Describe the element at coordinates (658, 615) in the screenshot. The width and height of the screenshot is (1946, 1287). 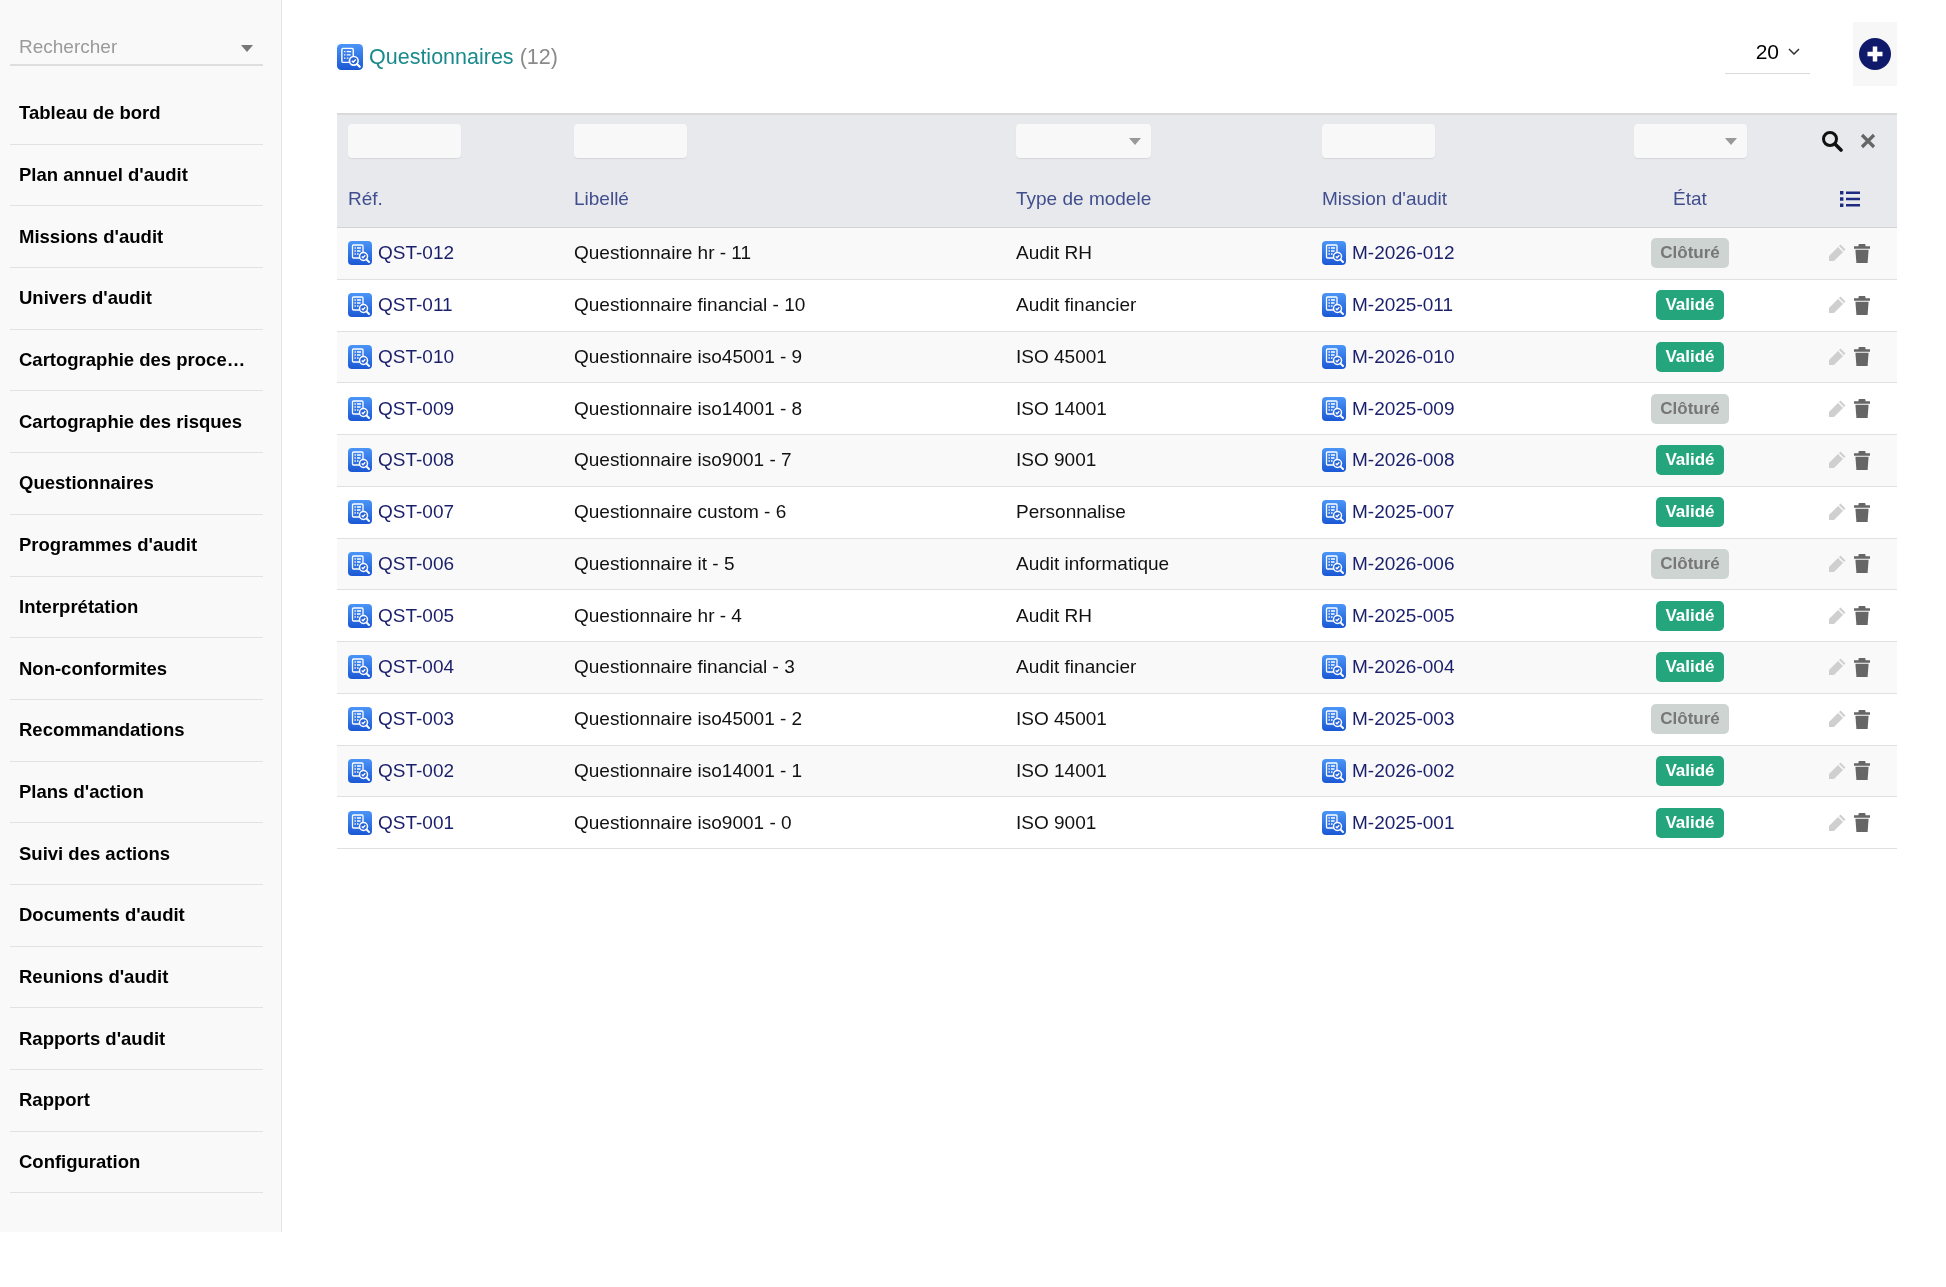
I see `table-cell: Questionnaire hr - 4` at that location.